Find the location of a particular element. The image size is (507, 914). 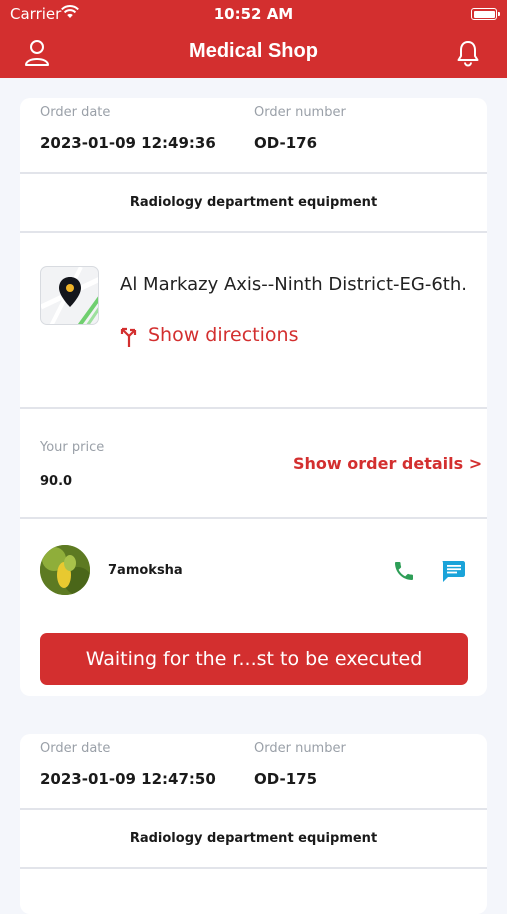

order-number-value: OD-175 is located at coordinates (286, 779).